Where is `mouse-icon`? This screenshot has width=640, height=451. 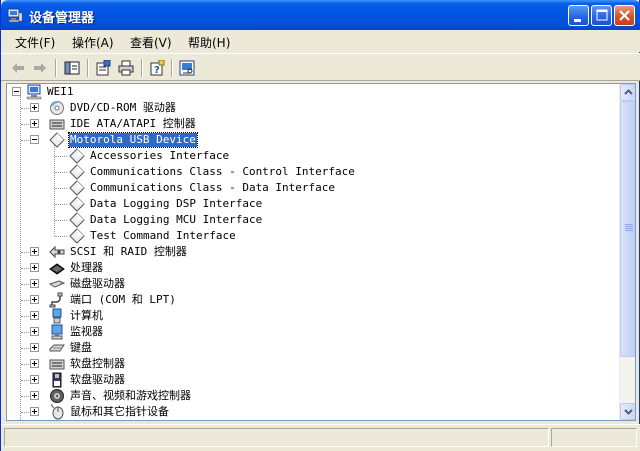 mouse-icon is located at coordinates (57, 411).